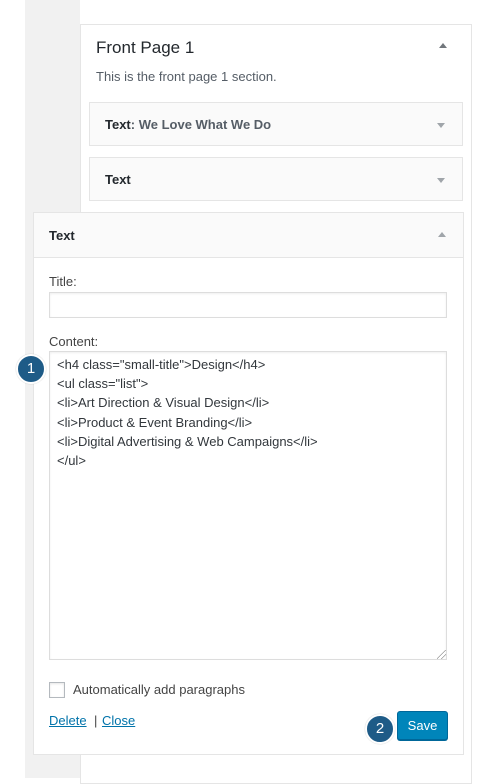  What do you see at coordinates (68, 720) in the screenshot?
I see `delete-link: Delete` at bounding box center [68, 720].